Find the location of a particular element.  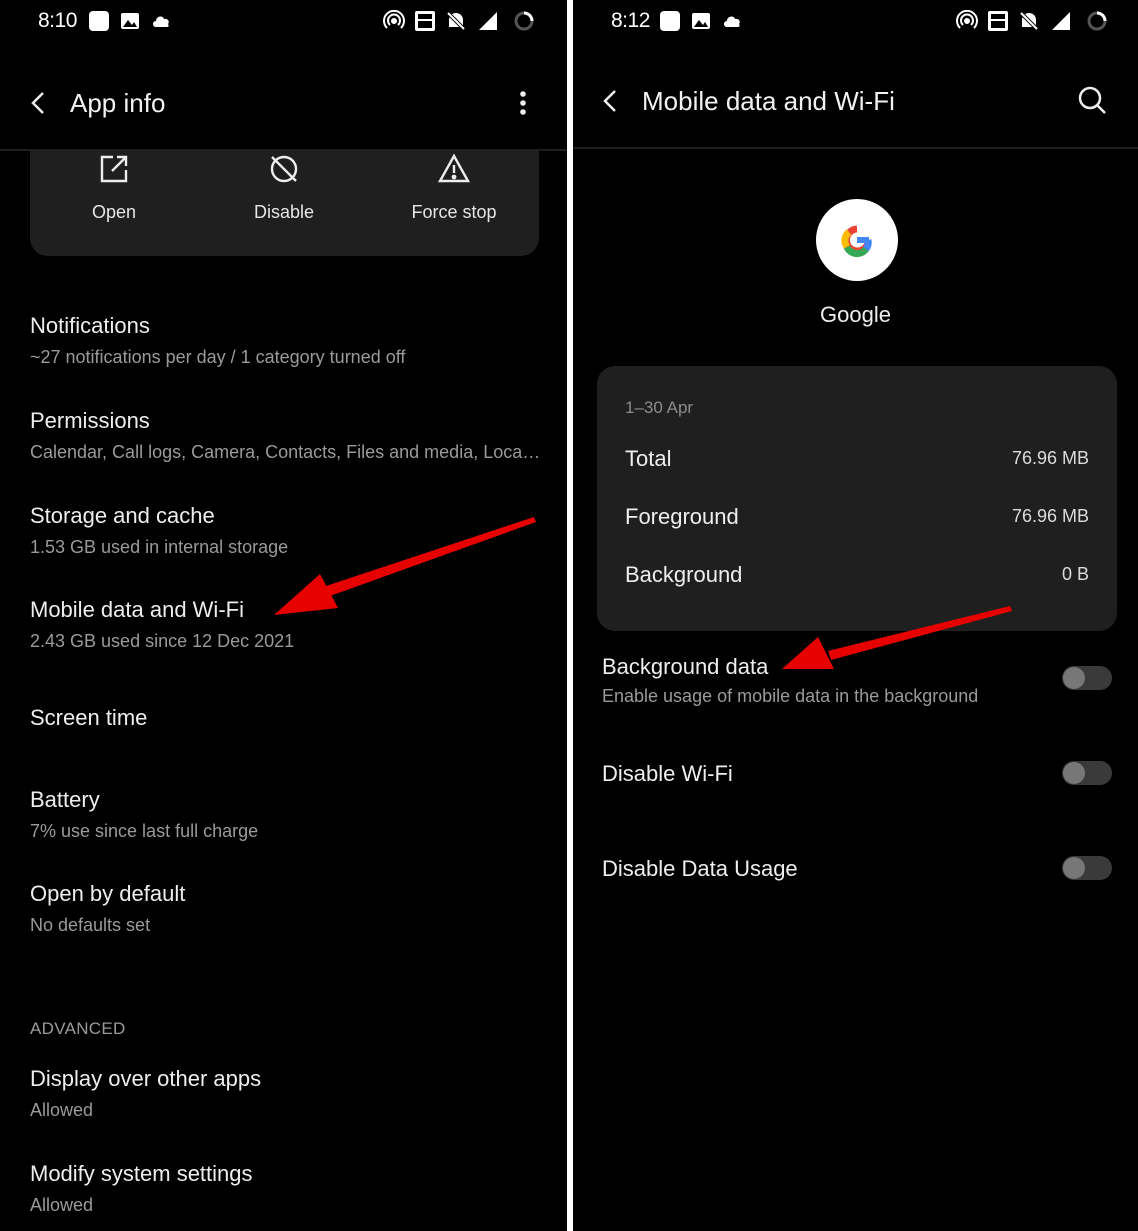

disable-wifi-switch is located at coordinates (1087, 773).